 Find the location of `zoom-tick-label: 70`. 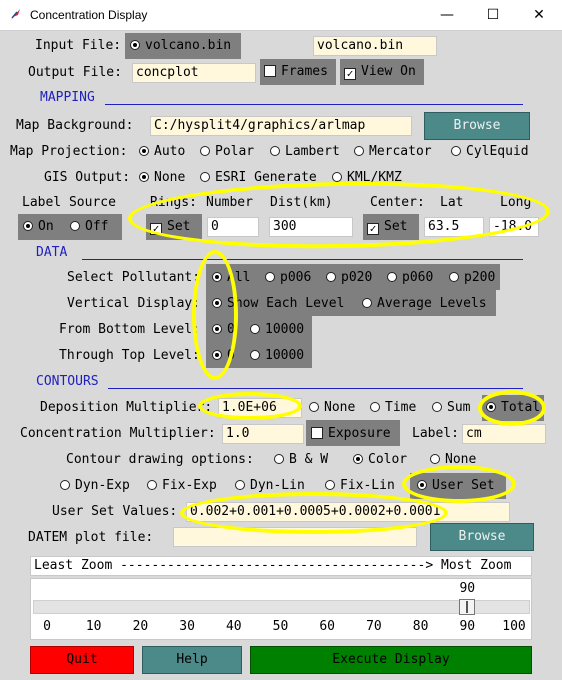

zoom-tick-label: 70 is located at coordinates (374, 626).